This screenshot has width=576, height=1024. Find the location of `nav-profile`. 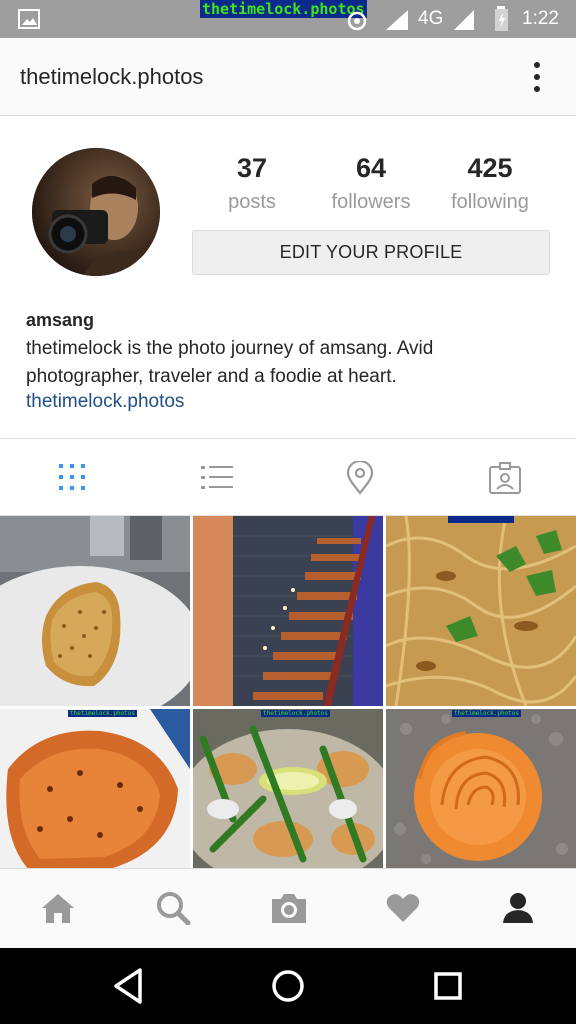

nav-profile is located at coordinates (518, 909).